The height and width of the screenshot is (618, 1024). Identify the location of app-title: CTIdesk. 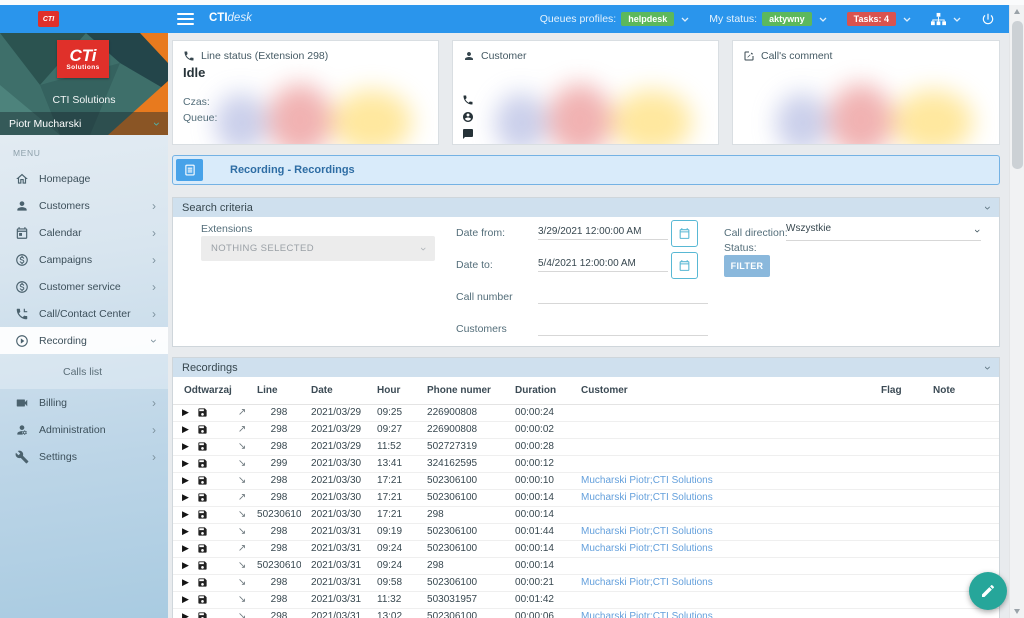
(230, 18).